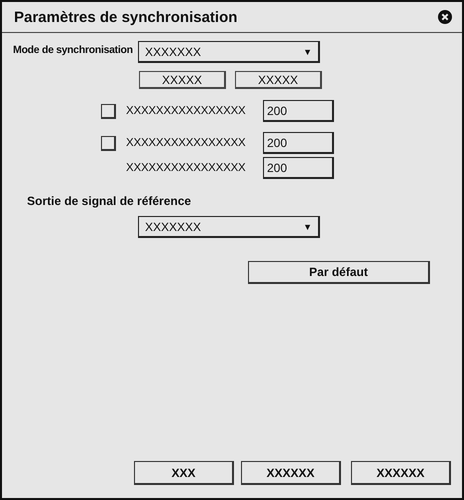  I want to click on window-title: Paramètres de synchronisation, so click(126, 17).